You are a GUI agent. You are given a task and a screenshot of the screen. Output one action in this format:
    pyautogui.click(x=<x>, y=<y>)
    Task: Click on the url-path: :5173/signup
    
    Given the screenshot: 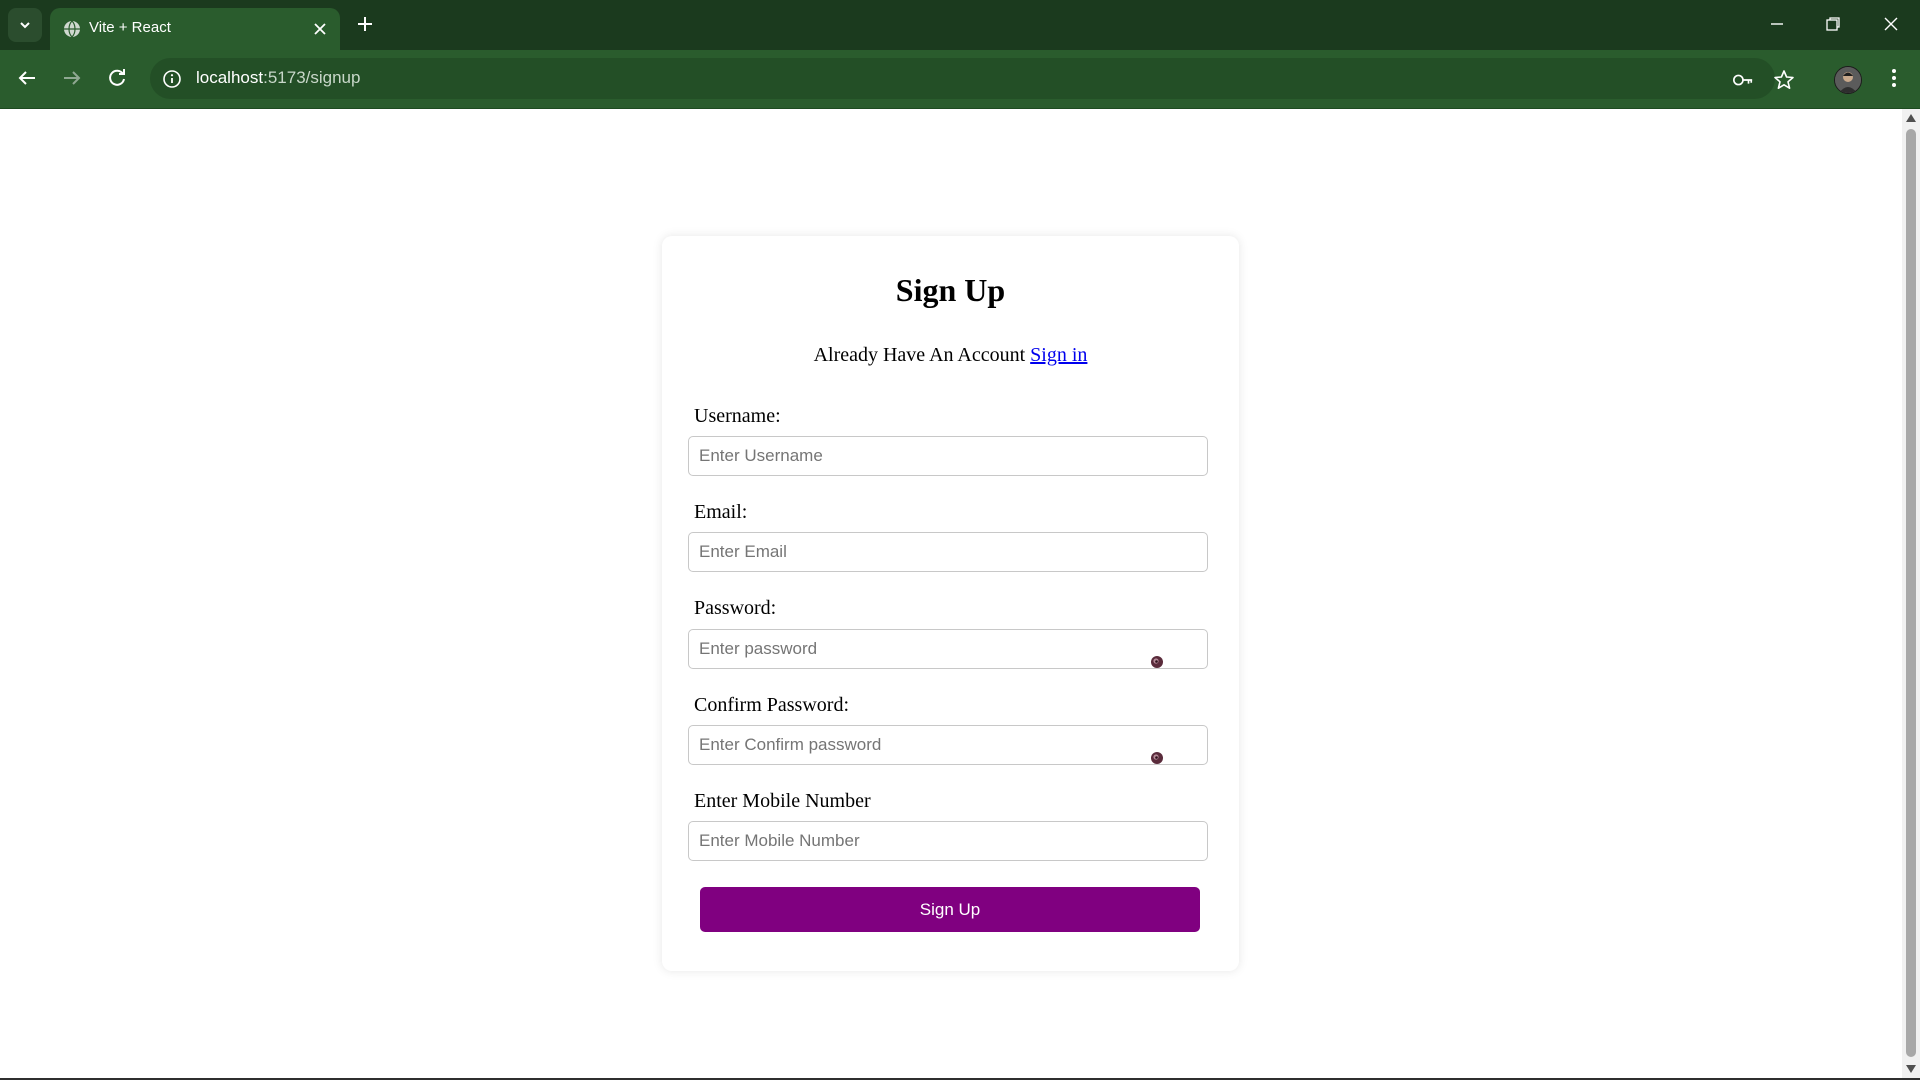 What is the action you would take?
    pyautogui.click(x=312, y=77)
    